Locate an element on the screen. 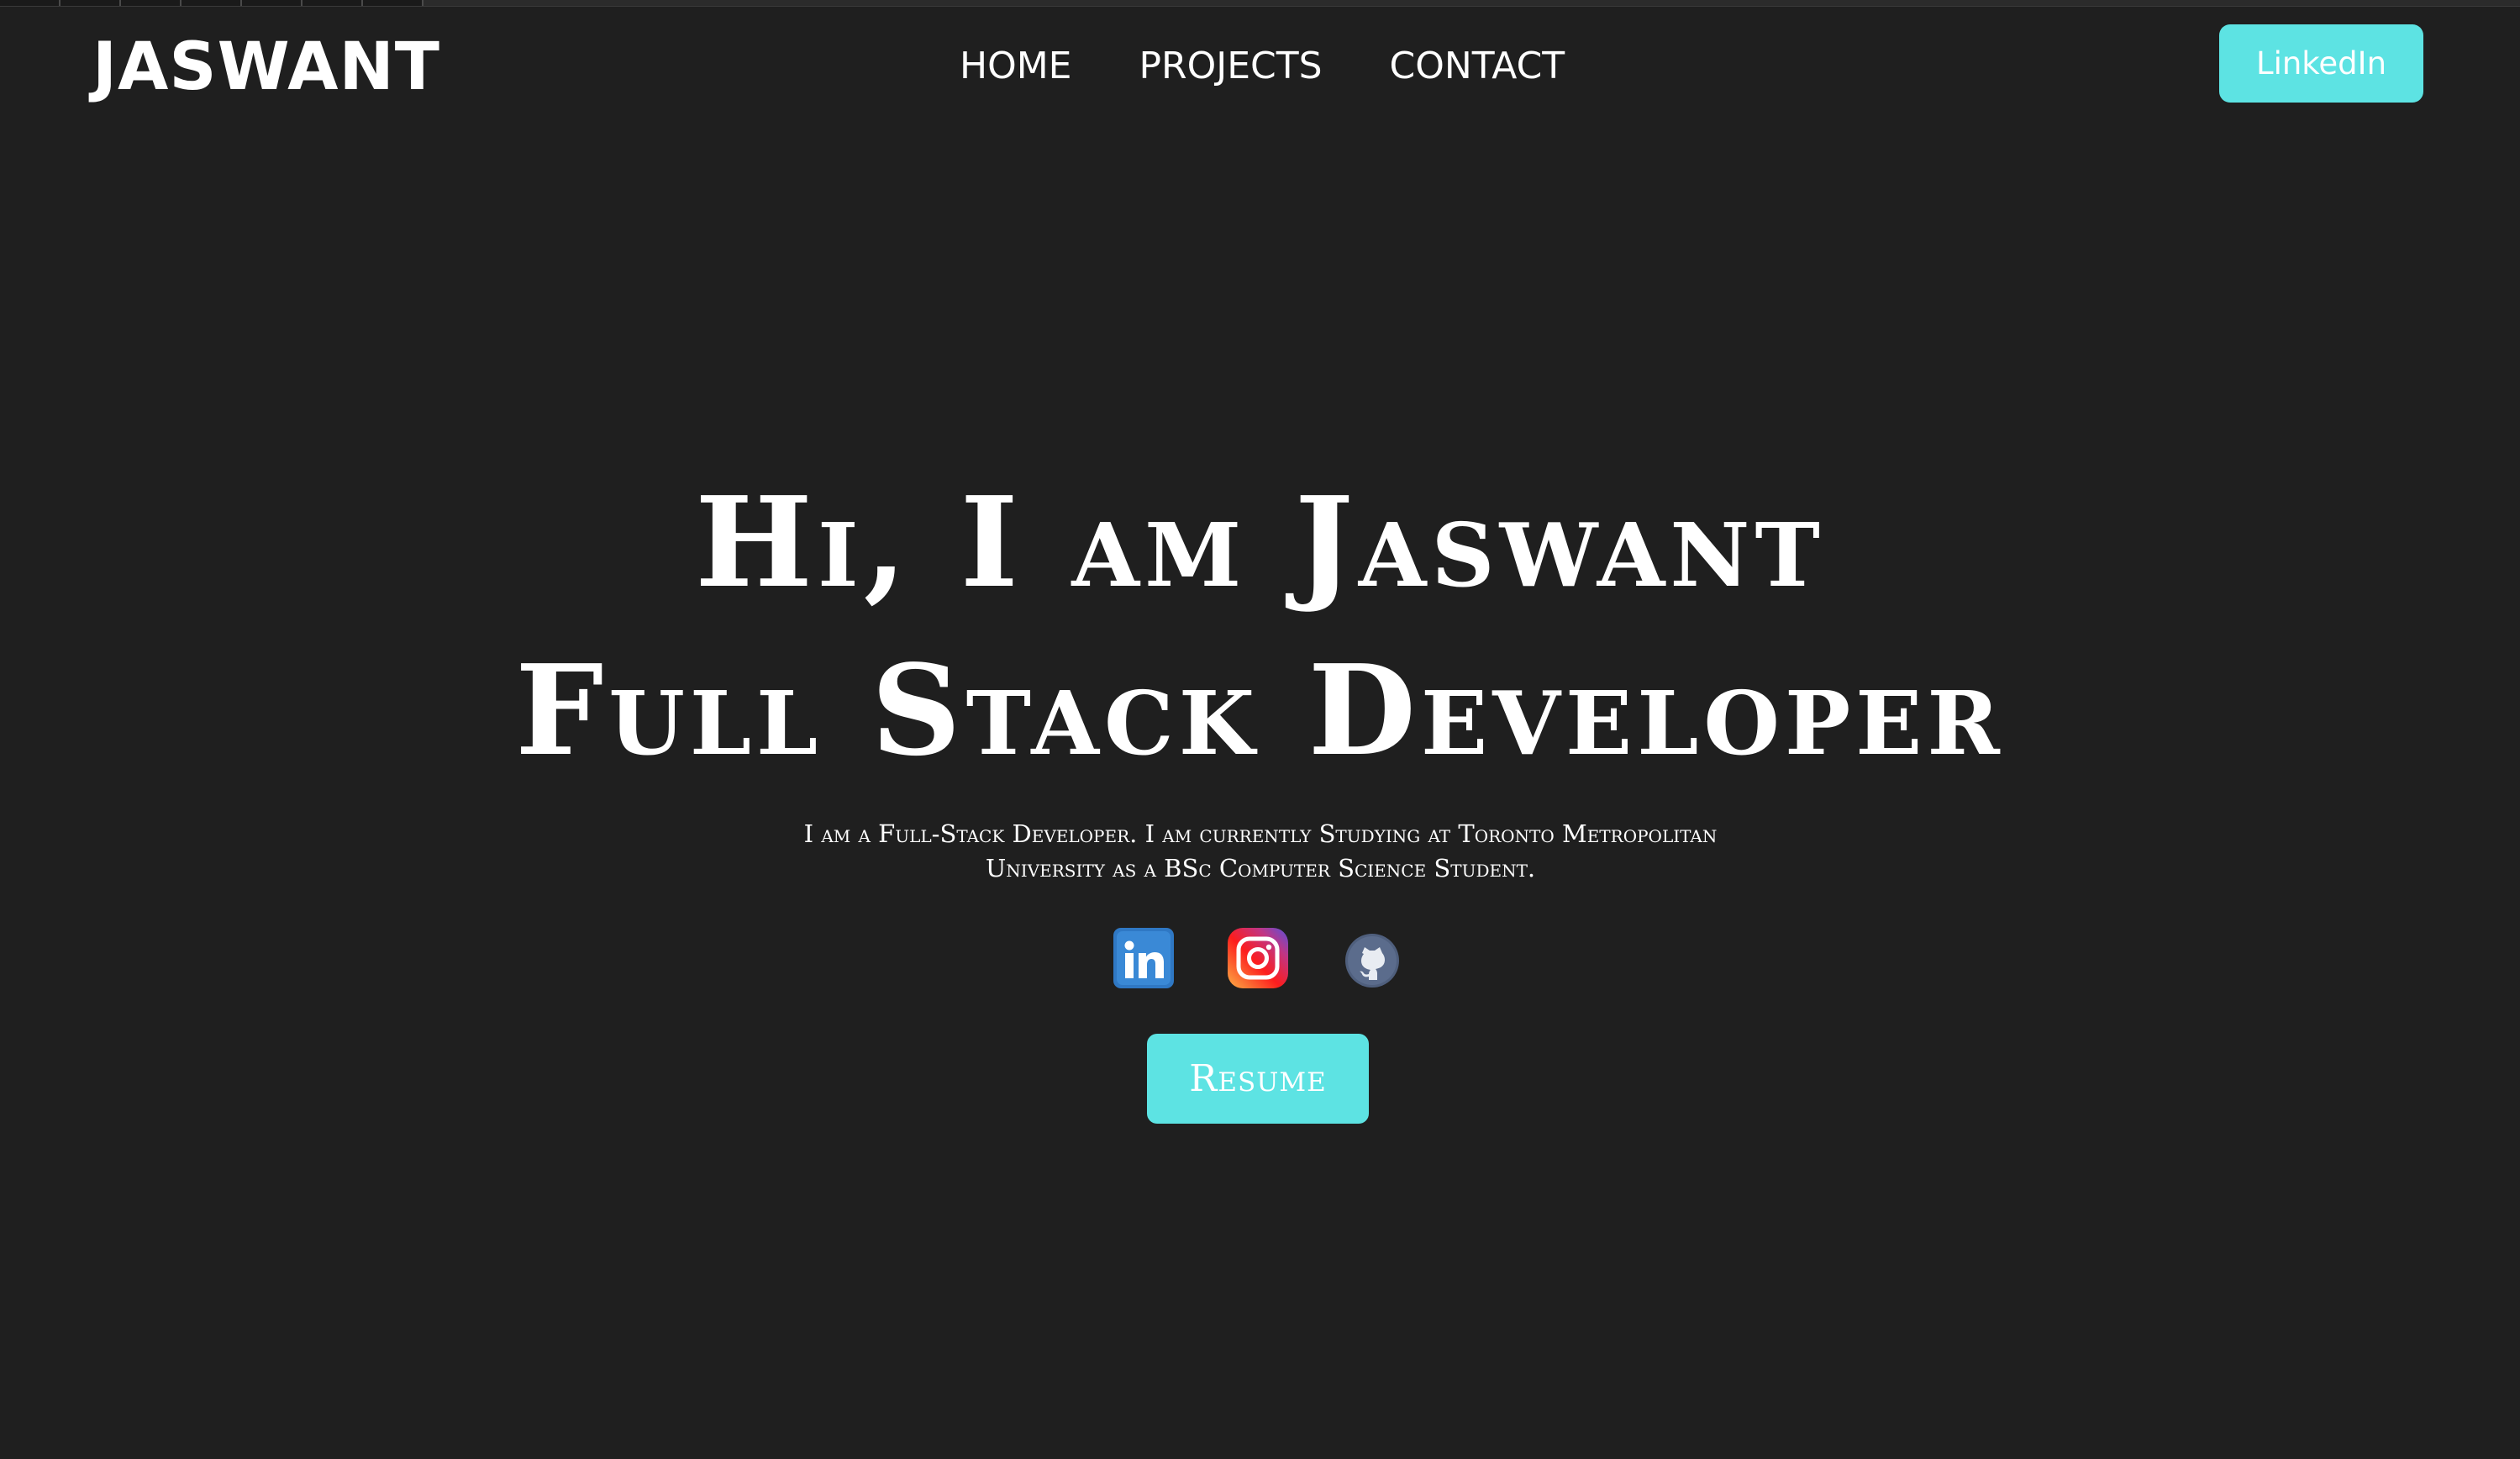 The image size is (2520, 1459). linkedin-button: LinkedIn is located at coordinates (2321, 63).